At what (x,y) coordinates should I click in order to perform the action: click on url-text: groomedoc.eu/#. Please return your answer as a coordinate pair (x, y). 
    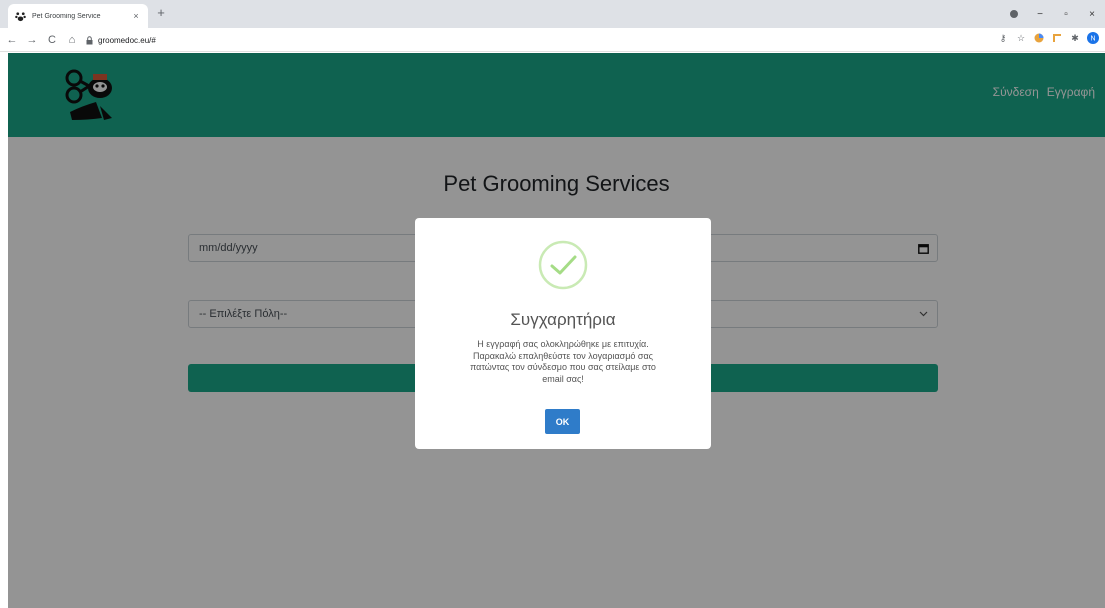
    Looking at the image, I should click on (127, 40).